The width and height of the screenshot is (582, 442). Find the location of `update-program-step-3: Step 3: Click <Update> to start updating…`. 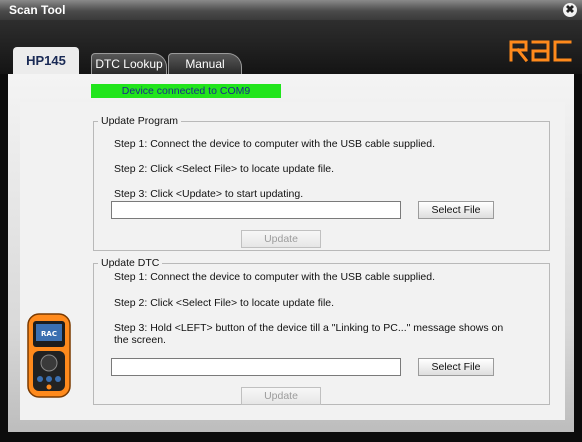

update-program-step-3: Step 3: Click <Update> to start updating… is located at coordinates (209, 194).